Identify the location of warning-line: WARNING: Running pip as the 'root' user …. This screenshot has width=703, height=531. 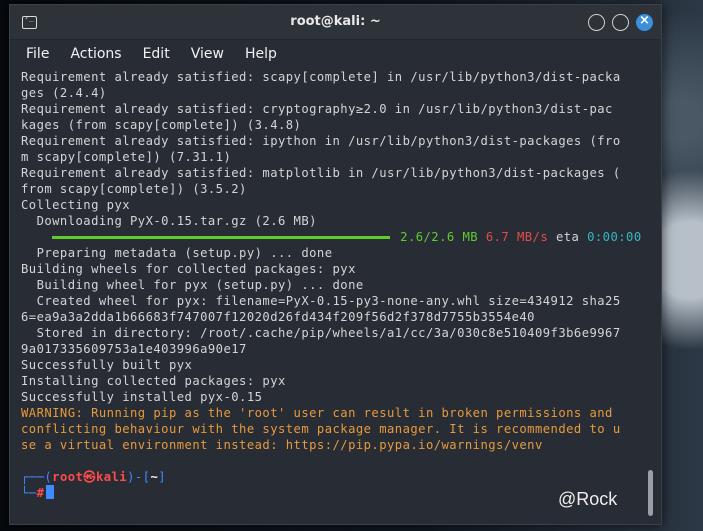
(317, 413).